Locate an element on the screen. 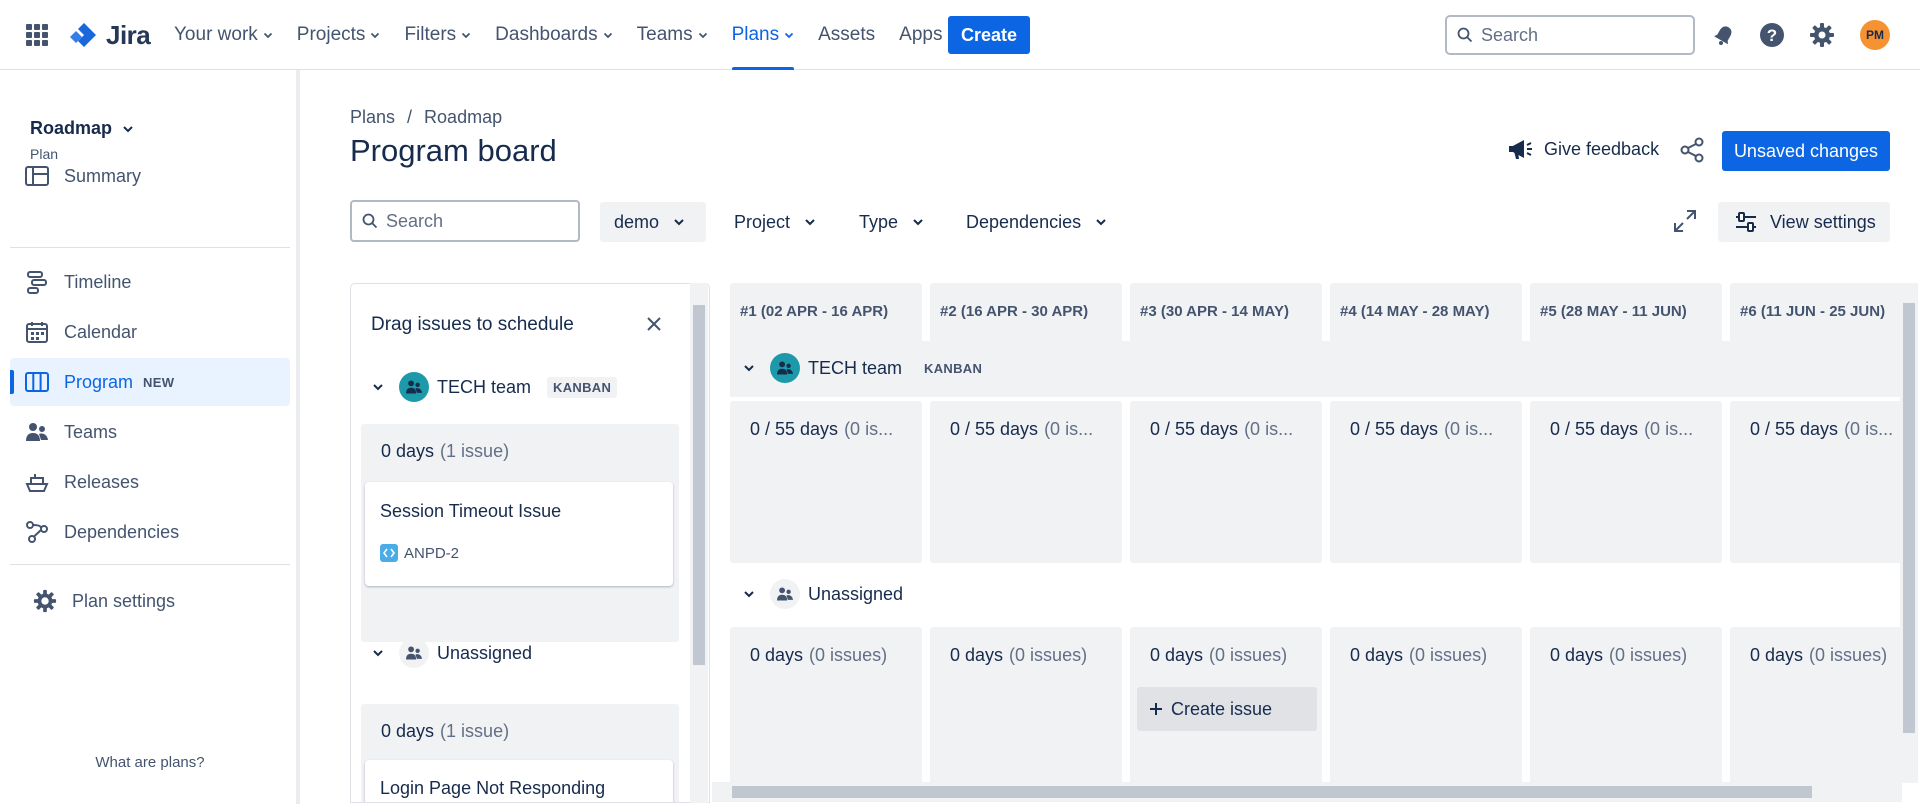  issue-card: Login Page Not Responding is located at coordinates (519, 781).